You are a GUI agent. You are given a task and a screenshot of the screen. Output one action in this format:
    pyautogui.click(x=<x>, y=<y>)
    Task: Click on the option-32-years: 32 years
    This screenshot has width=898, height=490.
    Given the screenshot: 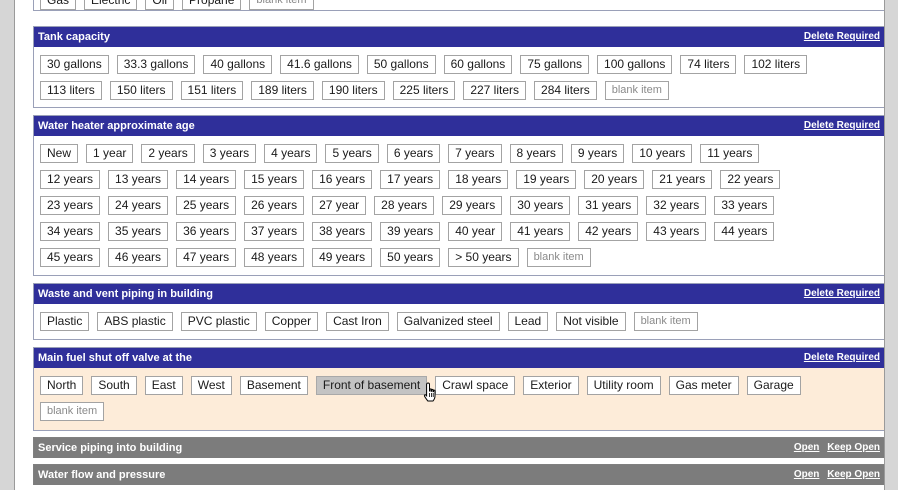 What is the action you would take?
    pyautogui.click(x=676, y=205)
    